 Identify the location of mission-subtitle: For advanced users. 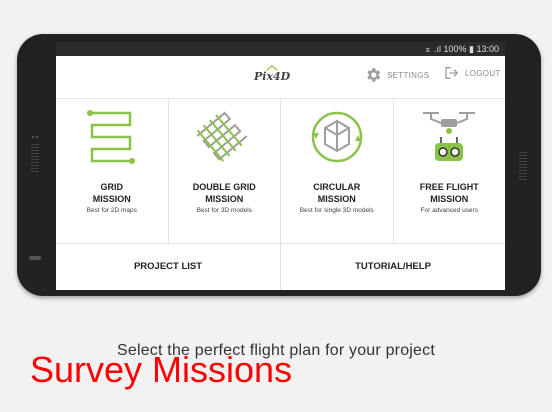
(449, 210).